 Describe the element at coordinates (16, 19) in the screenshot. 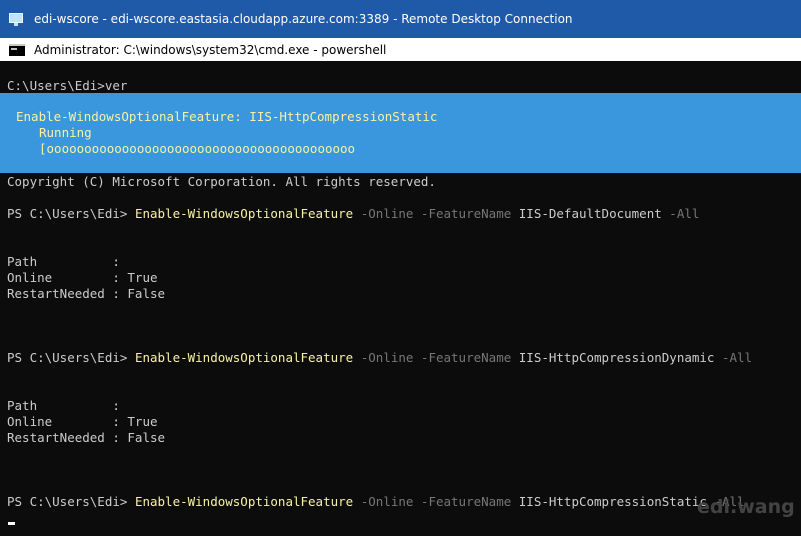

I see `remote-desktop-icon` at that location.